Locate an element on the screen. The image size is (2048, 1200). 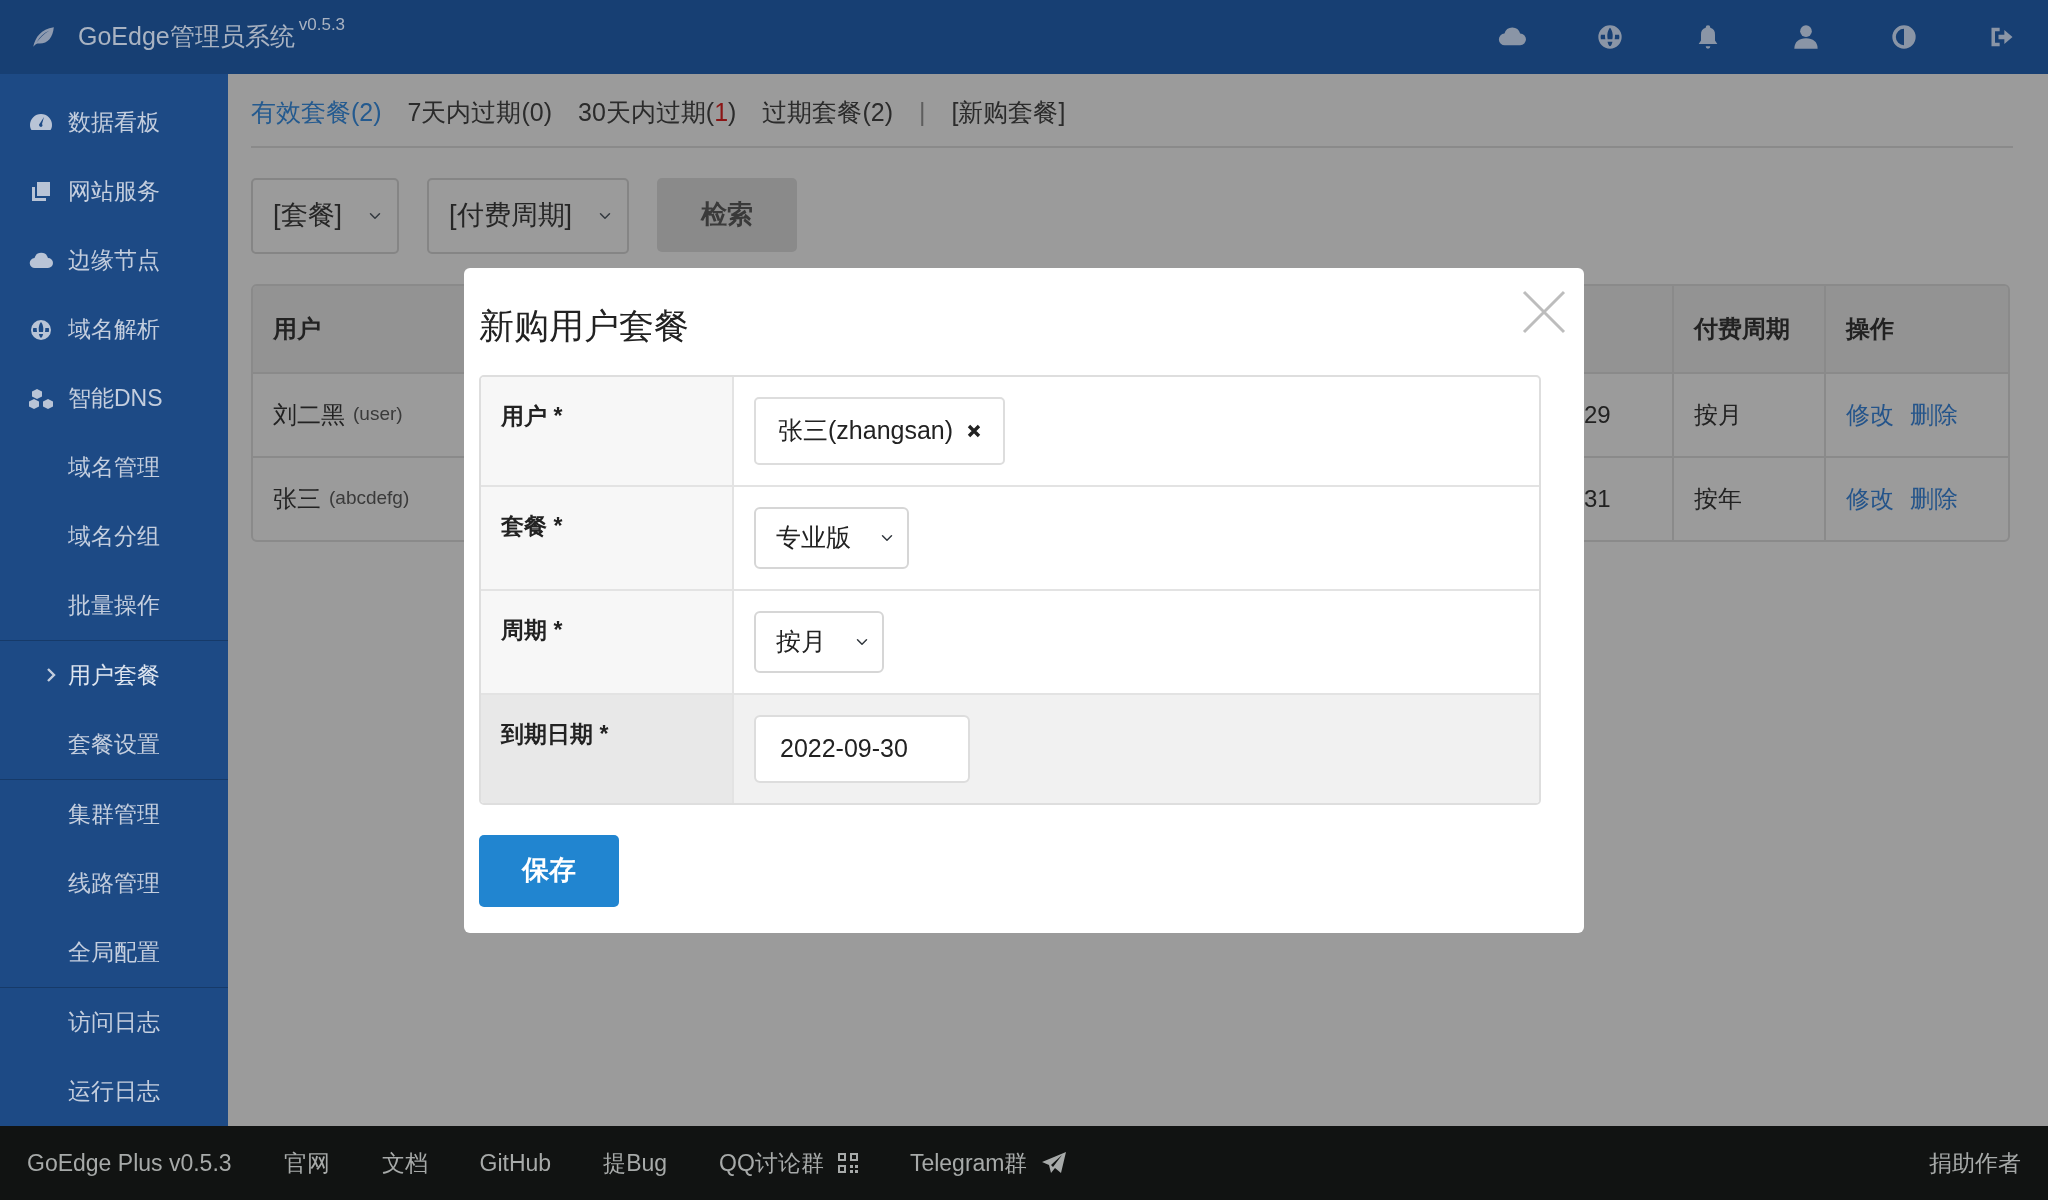
sidebar-item: 边缘节点 is located at coordinates (114, 260).